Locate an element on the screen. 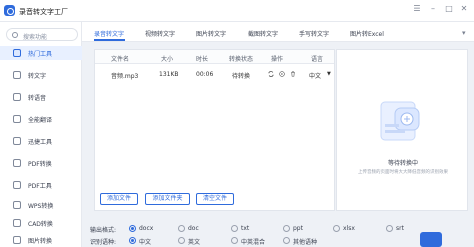 This screenshot has width=474, height=247. sidebar-item-pdf-tools: PDF工具 is located at coordinates (41, 185).